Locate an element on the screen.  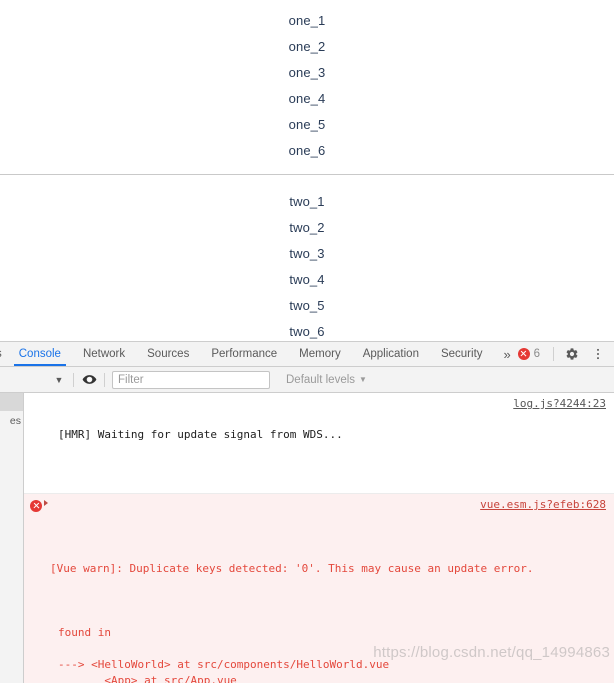
tab-memory: Memory is located at coordinates (320, 354).